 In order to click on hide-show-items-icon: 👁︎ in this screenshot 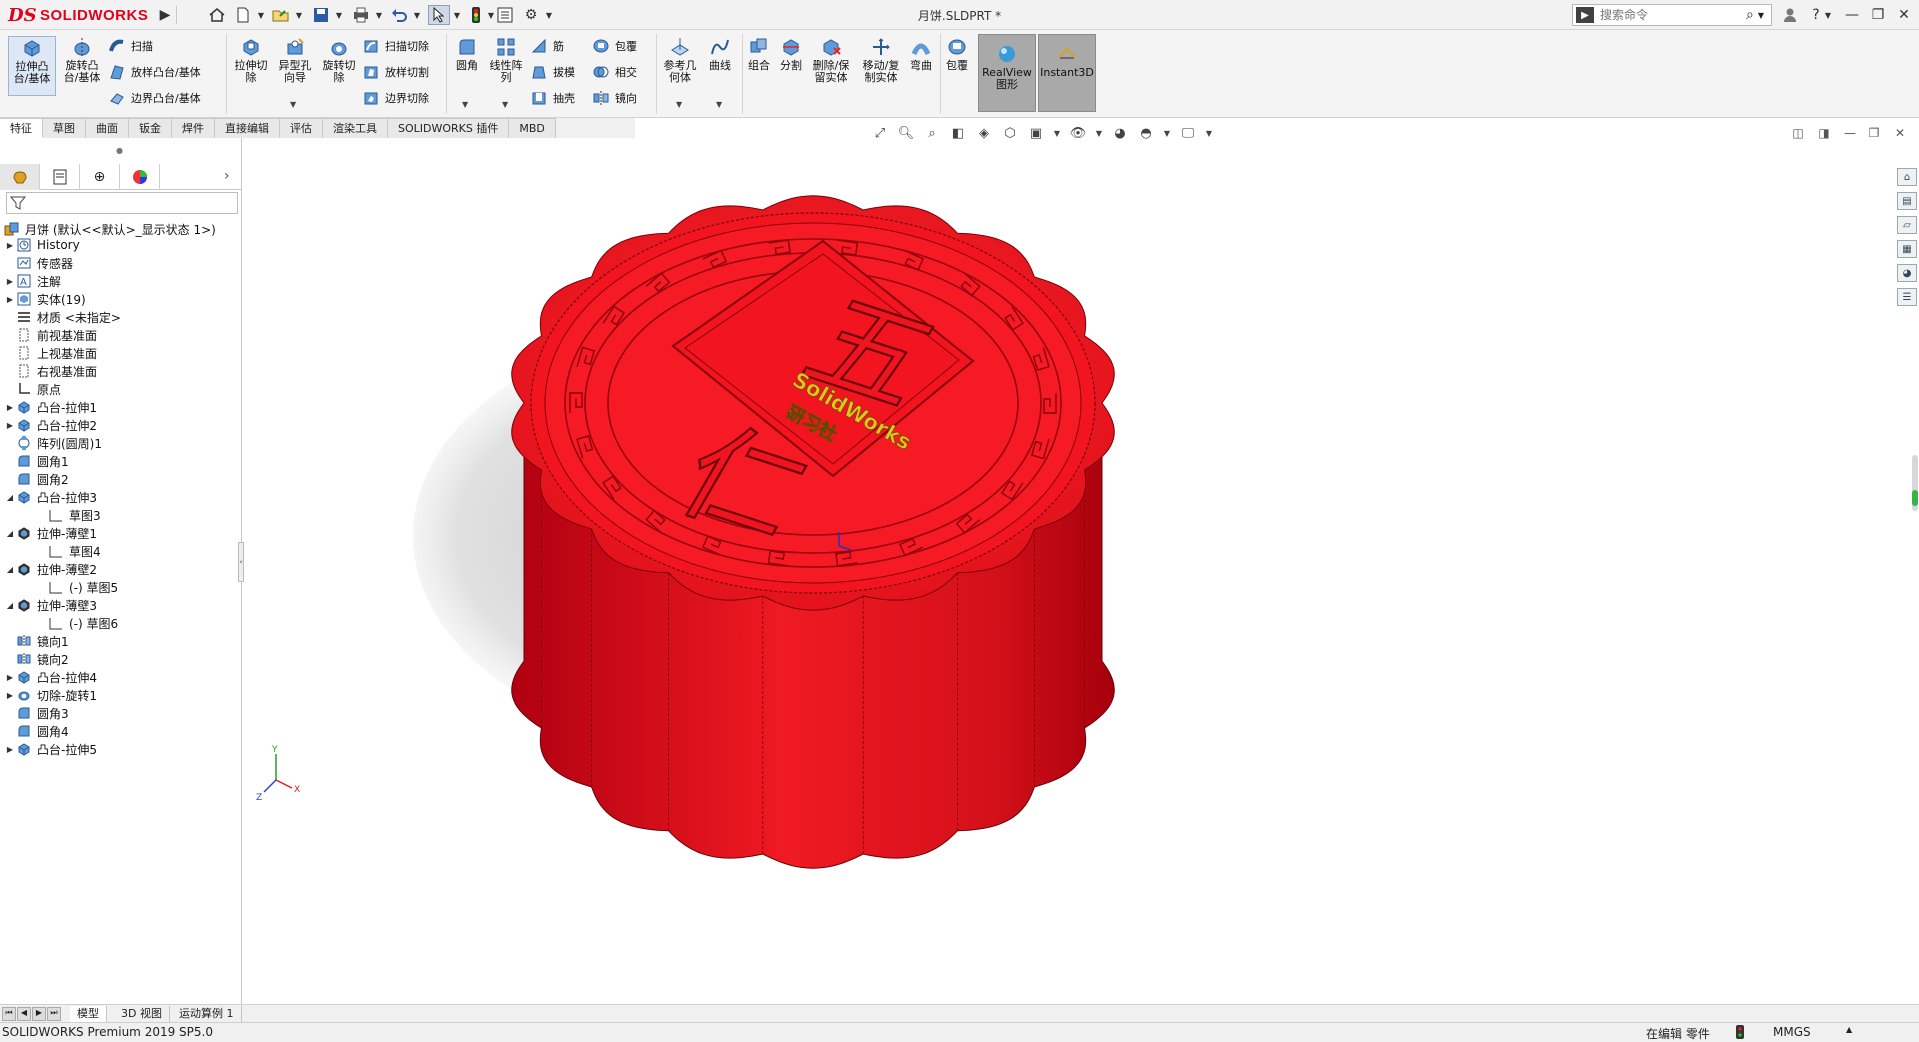, I will do `click(1078, 133)`.